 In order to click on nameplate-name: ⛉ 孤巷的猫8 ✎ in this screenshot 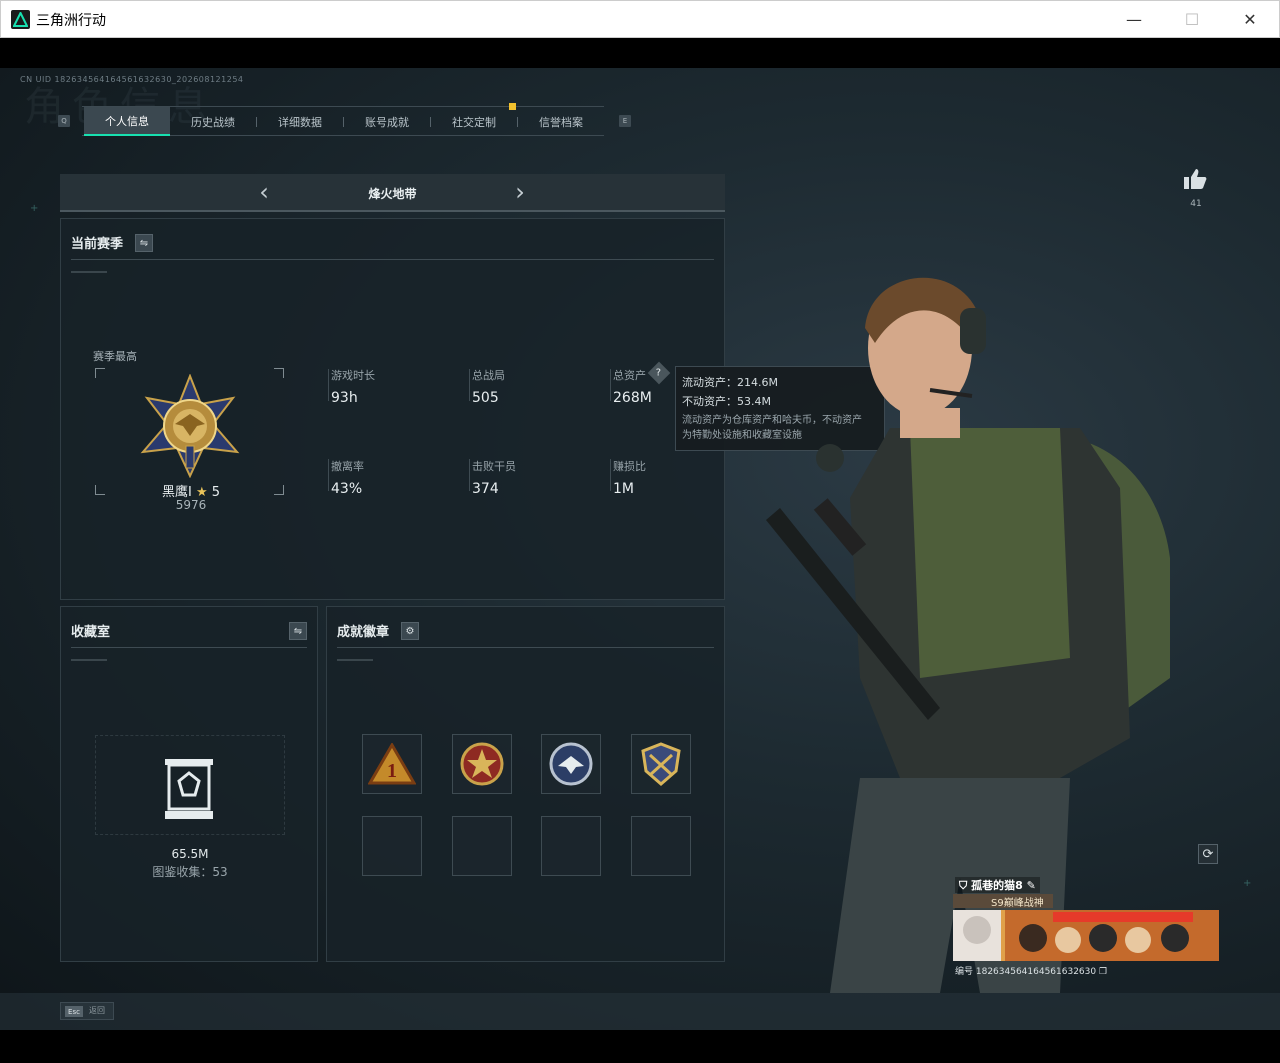, I will do `click(997, 885)`.